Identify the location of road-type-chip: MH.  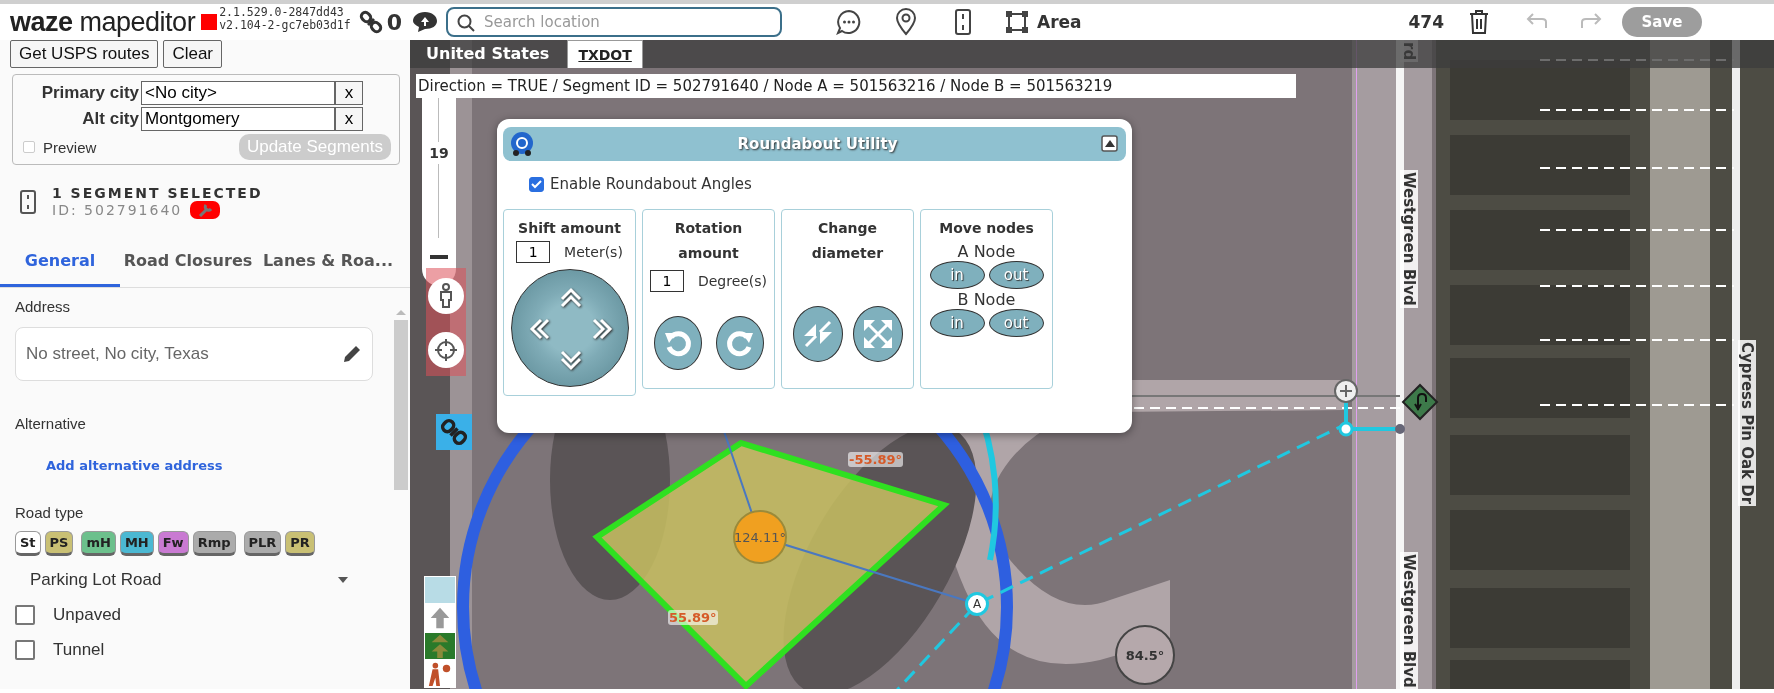
(136, 543).